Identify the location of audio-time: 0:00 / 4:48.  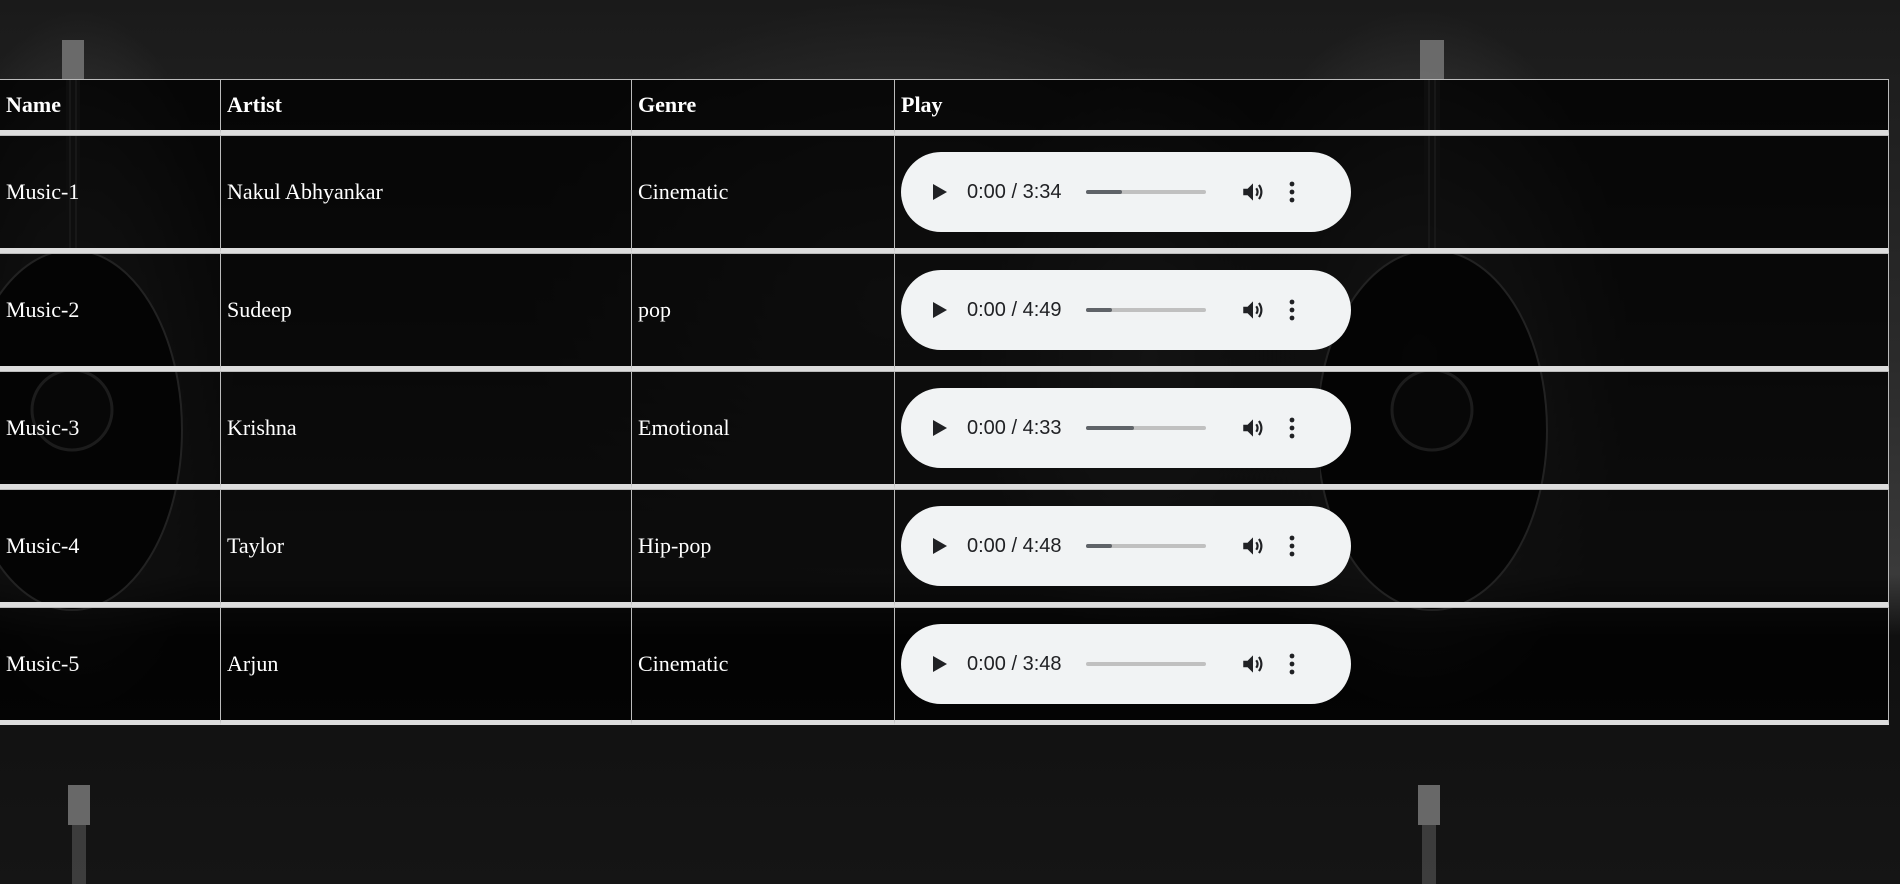
(1014, 545).